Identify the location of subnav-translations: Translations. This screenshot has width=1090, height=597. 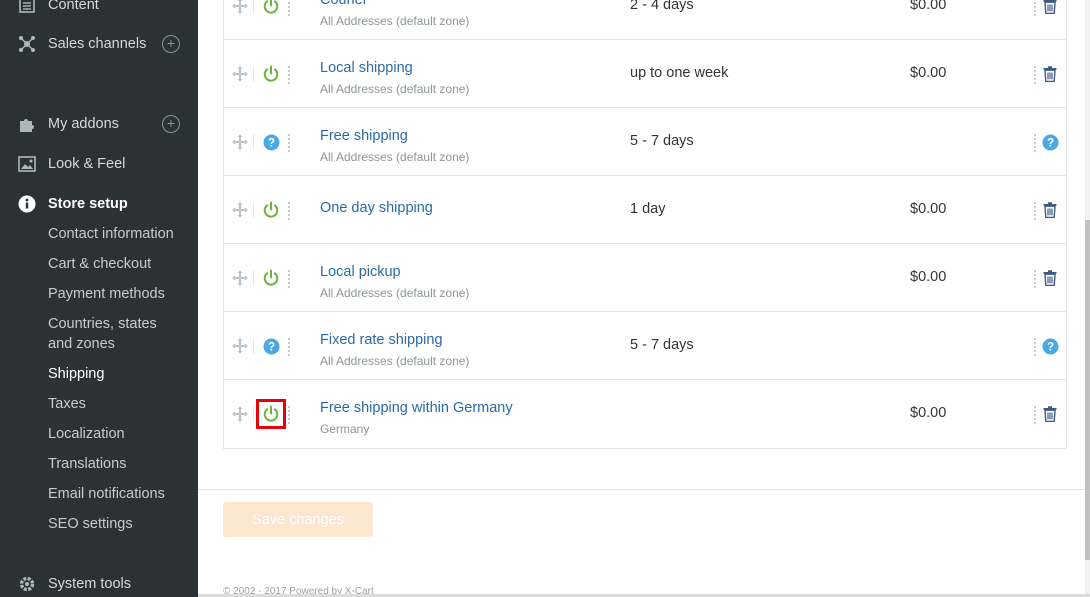
(87, 464).